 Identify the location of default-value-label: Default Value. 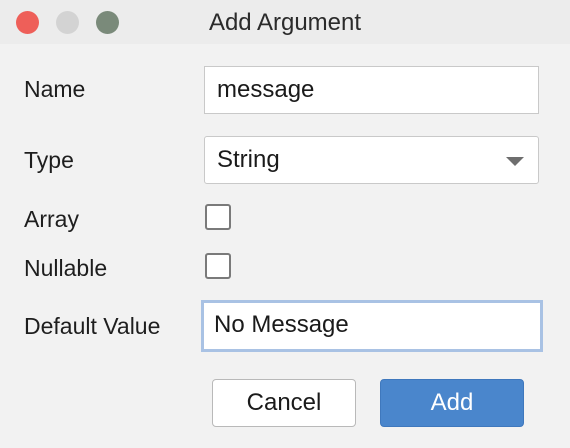
(92, 326).